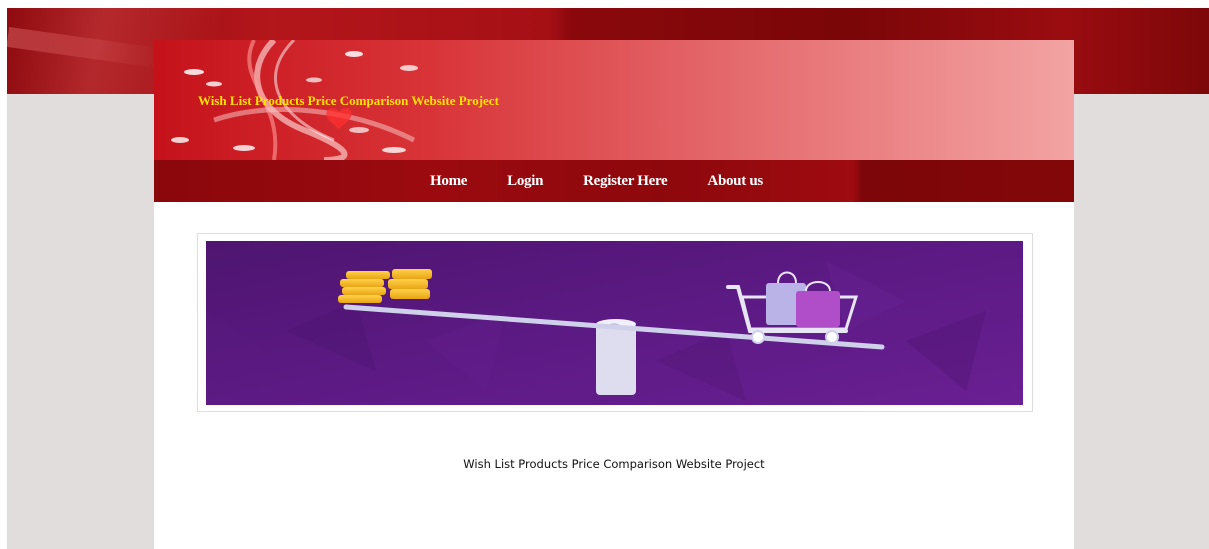 The width and height of the screenshot is (1209, 549). Describe the element at coordinates (735, 181) in the screenshot. I see `nav-link-about: About us` at that location.